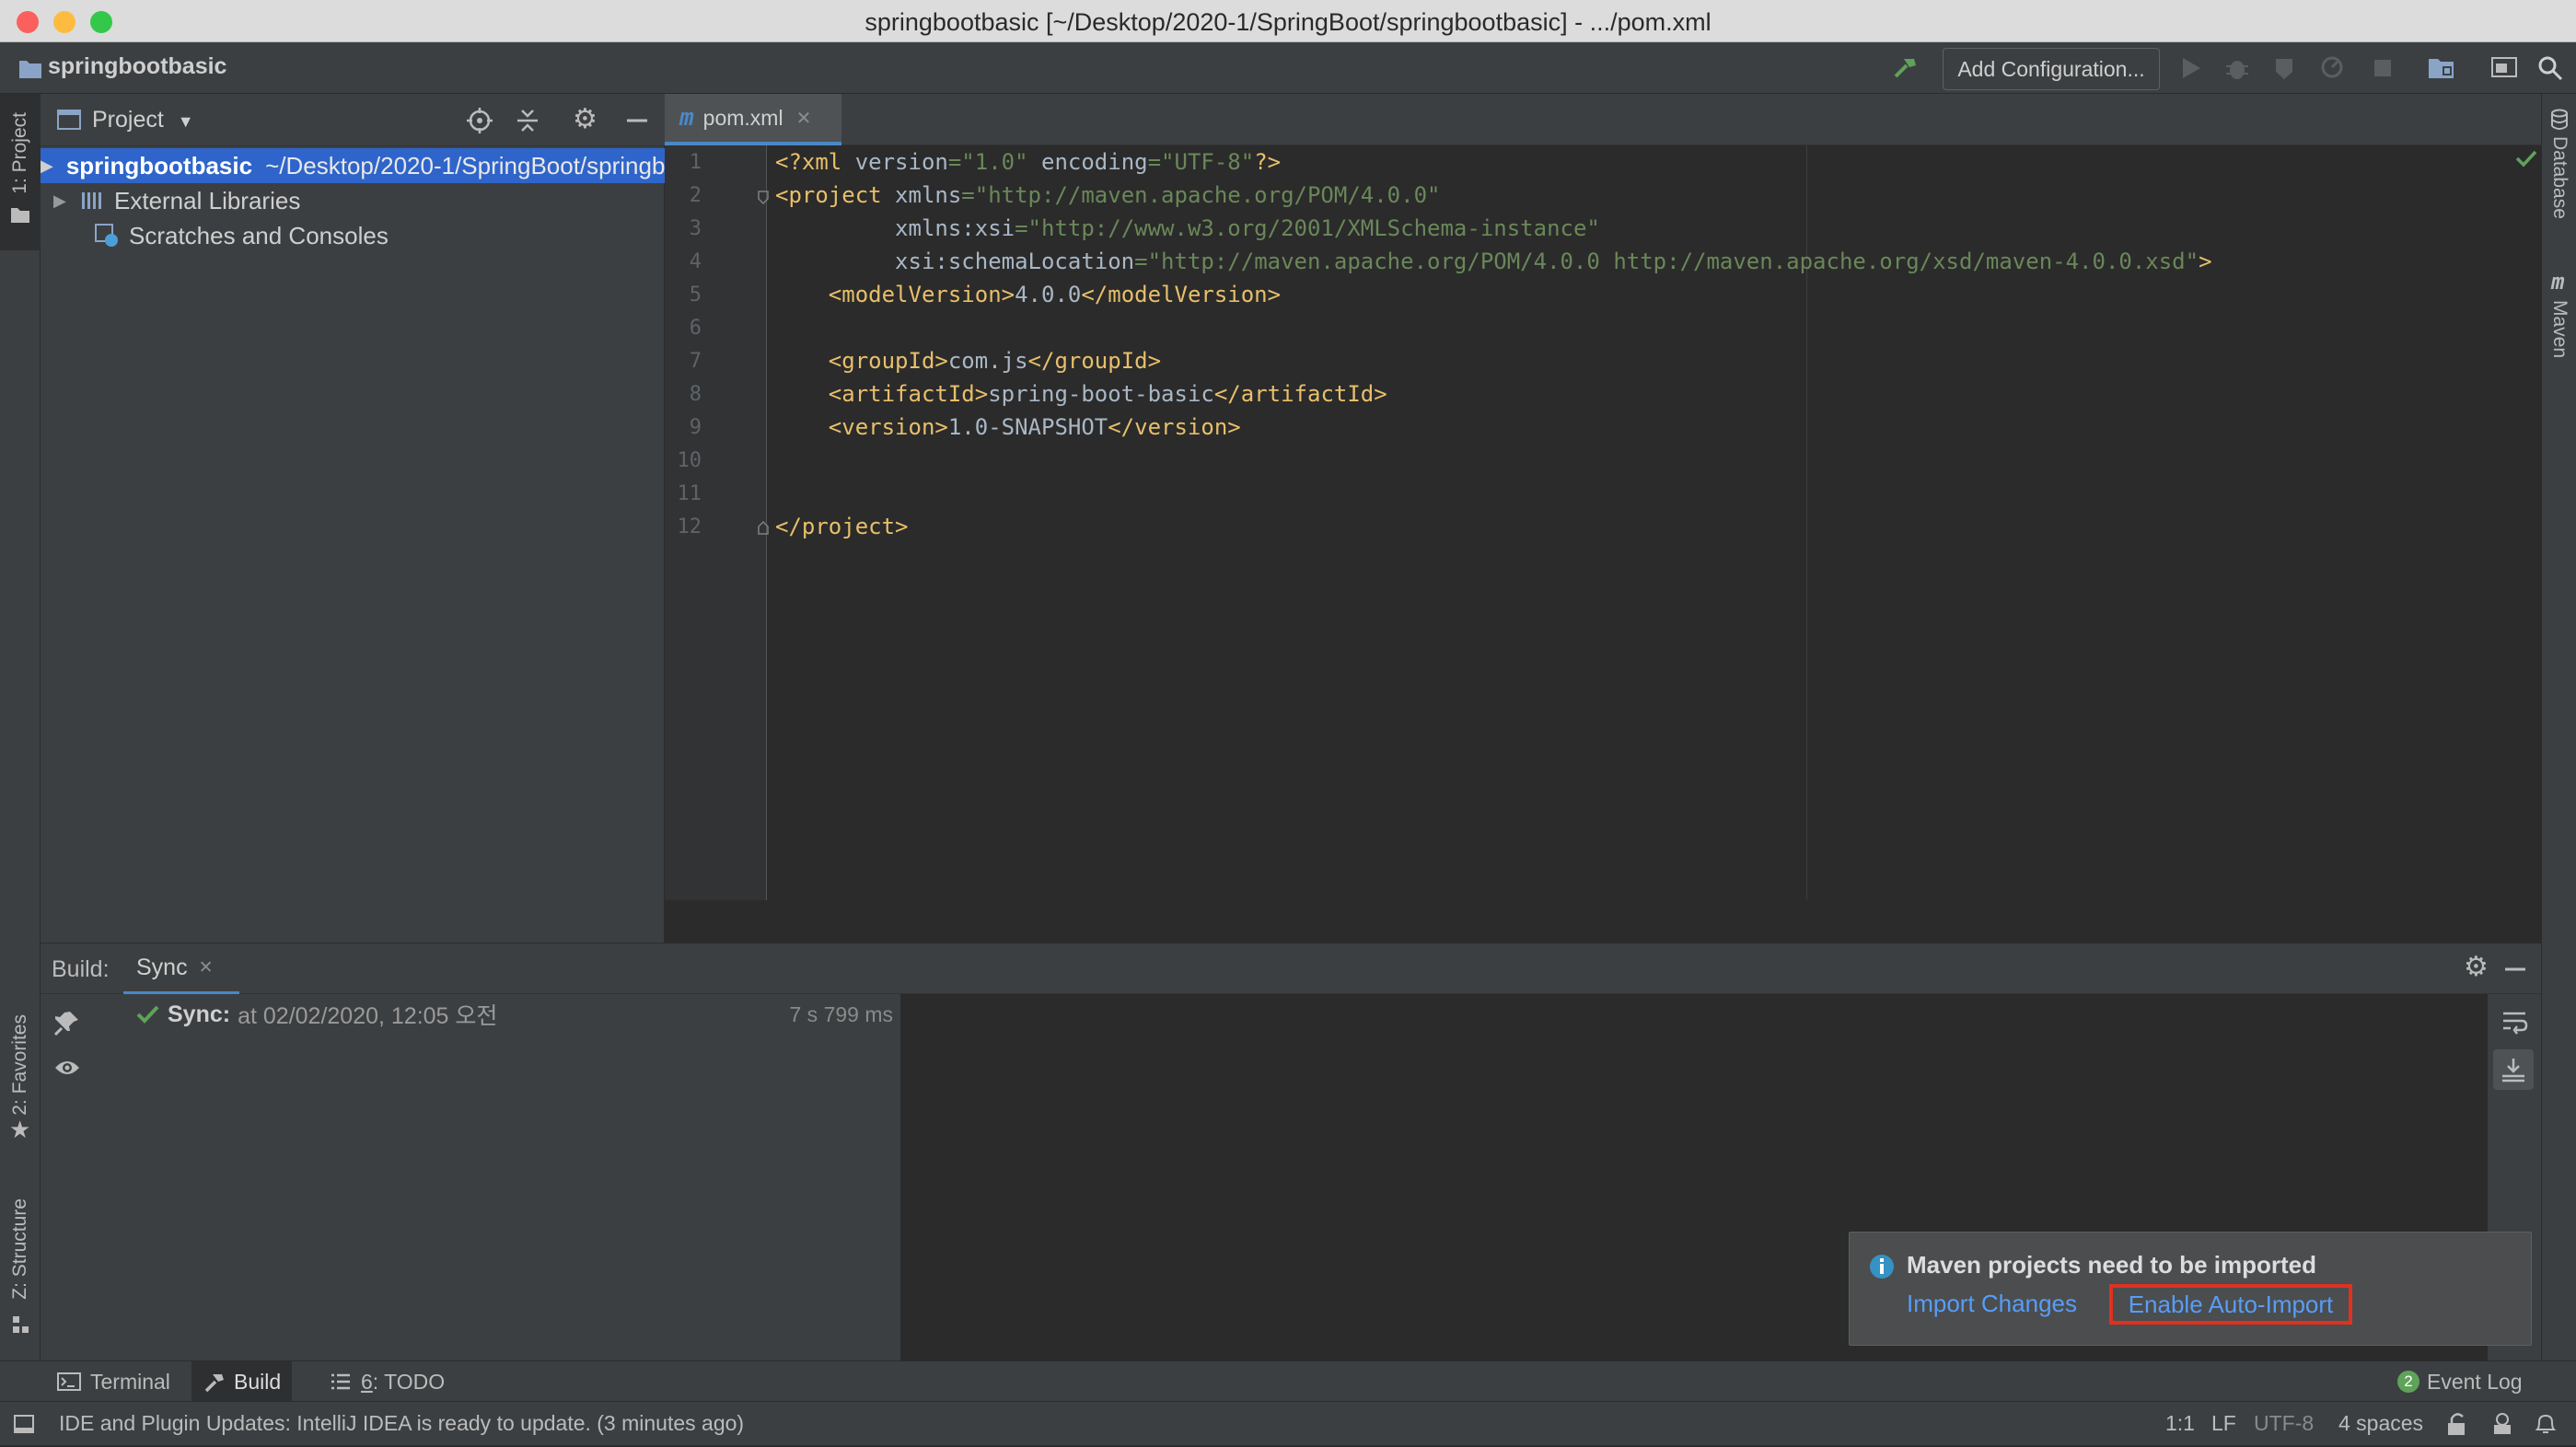 This screenshot has height=1447, width=2576. I want to click on sync-result-row: Sync: at 02/02/2020, 12:05 오전 7 s 799 ms, so click(497, 1015).